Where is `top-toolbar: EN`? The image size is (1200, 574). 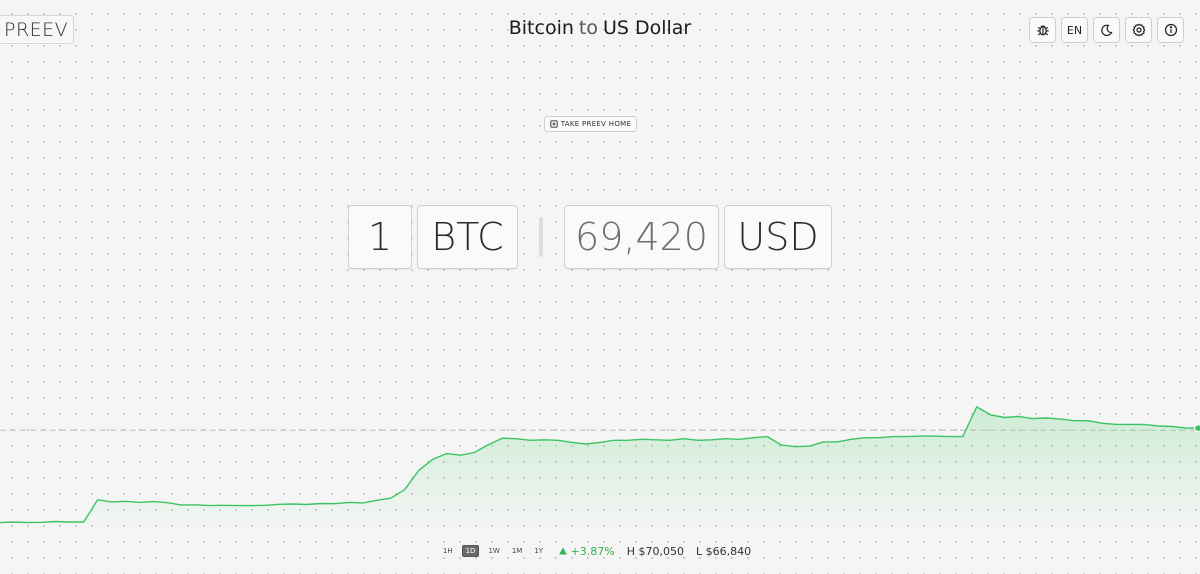
top-toolbar: EN is located at coordinates (1106, 30).